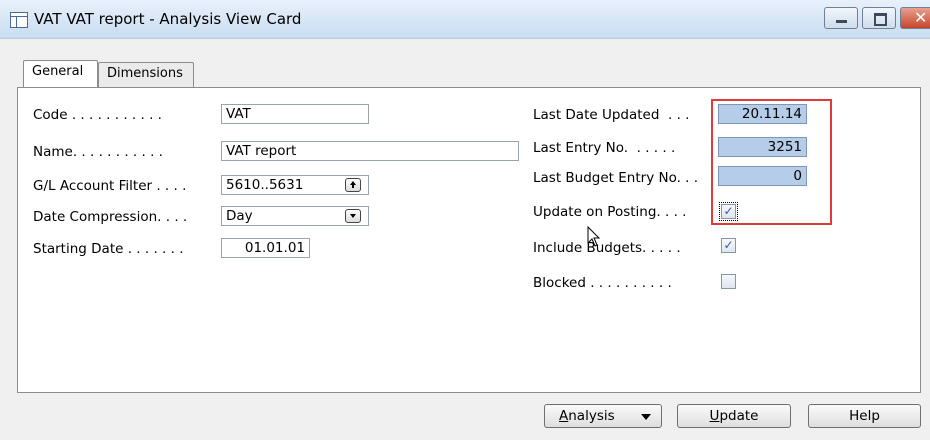  Describe the element at coordinates (19, 20) in the screenshot. I see `card-window-icon` at that location.